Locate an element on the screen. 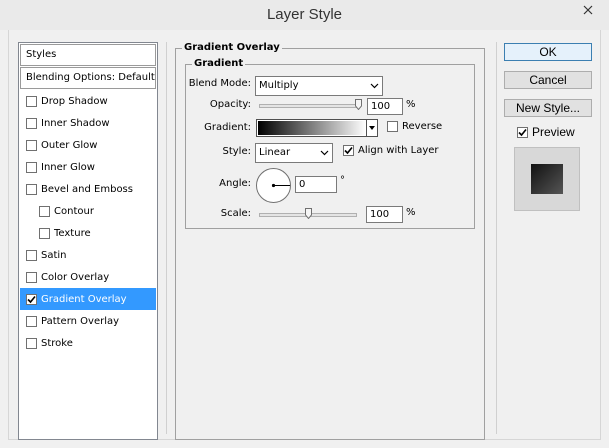 The image size is (609, 448). style-item-satin: Satin is located at coordinates (88, 255).